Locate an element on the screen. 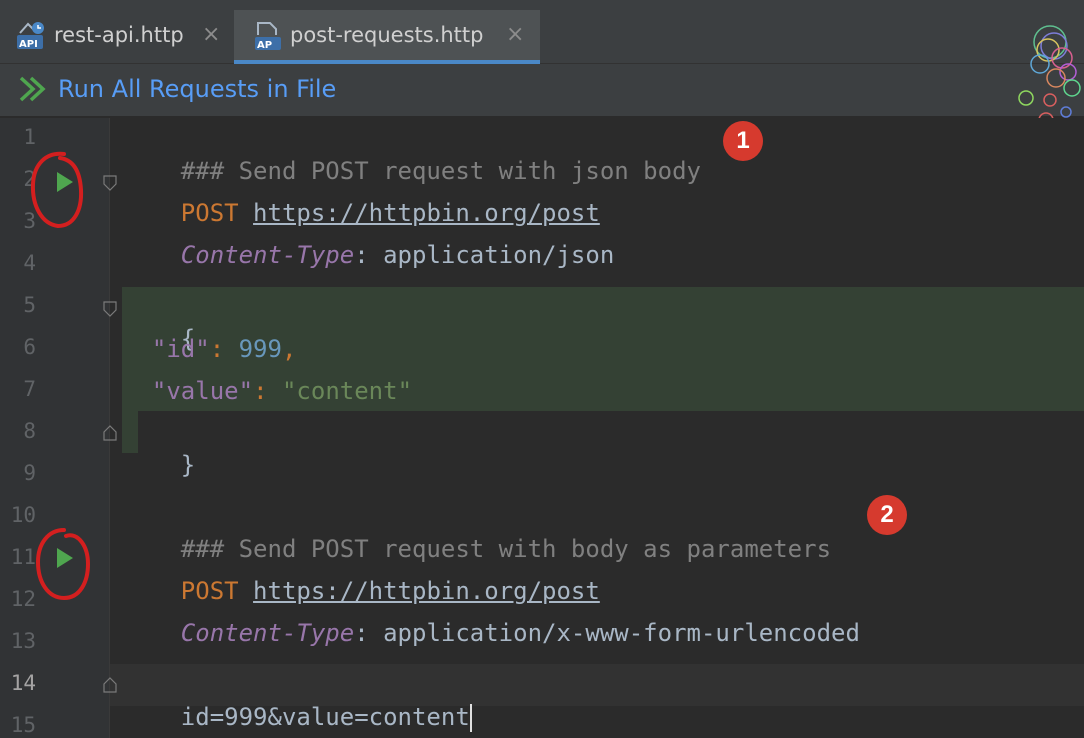 The image size is (1084, 738). line-number: 9 is located at coordinates (29, 473).